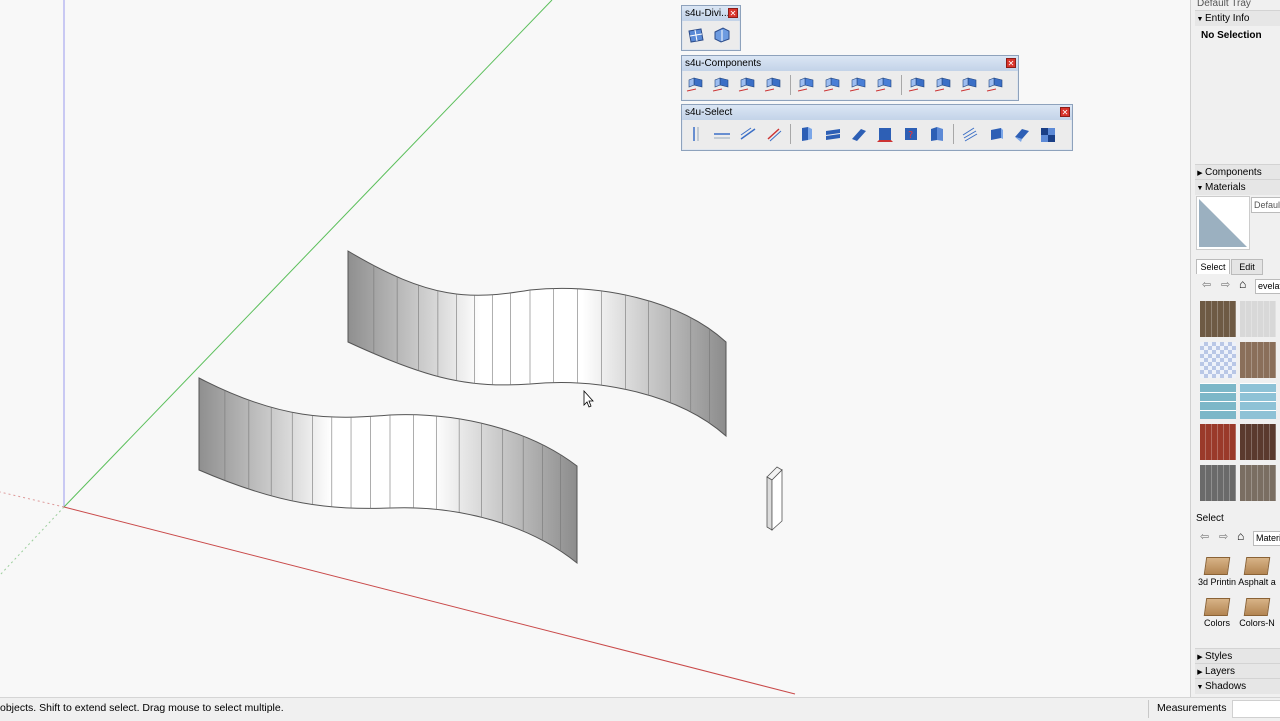 The image size is (1280, 721). I want to click on small-post, so click(774, 498).